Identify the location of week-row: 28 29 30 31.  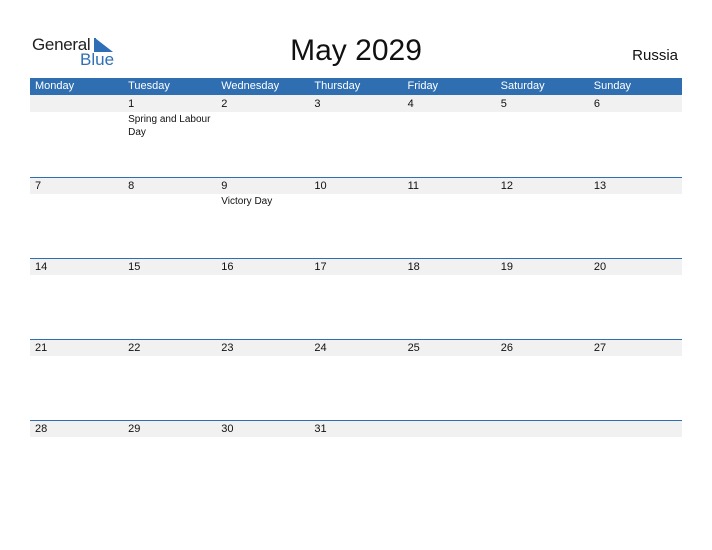
(356, 460).